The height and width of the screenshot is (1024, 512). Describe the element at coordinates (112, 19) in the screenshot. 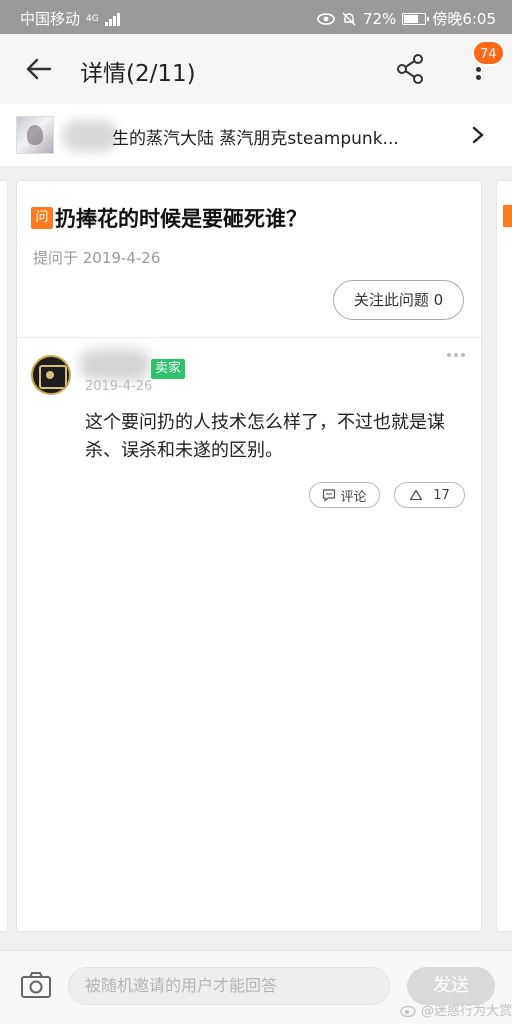

I see `signal-icon` at that location.